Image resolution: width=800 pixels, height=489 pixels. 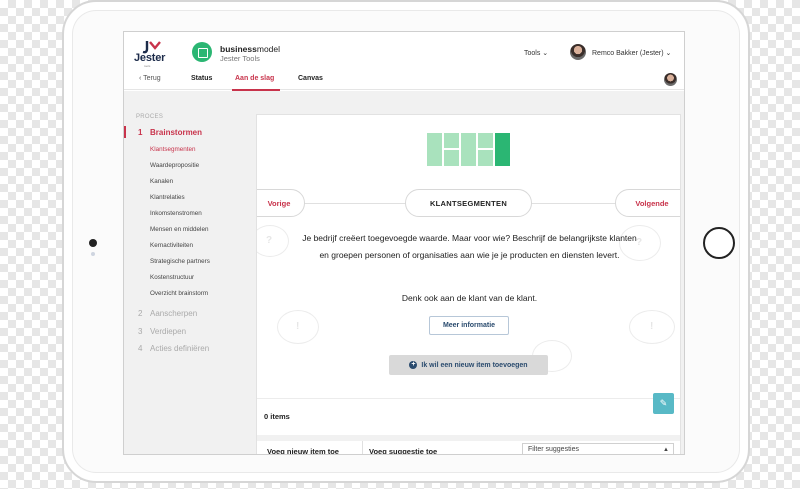 I want to click on add-item-label: Ik wil een nieuw item toevoegen, so click(x=474, y=365).